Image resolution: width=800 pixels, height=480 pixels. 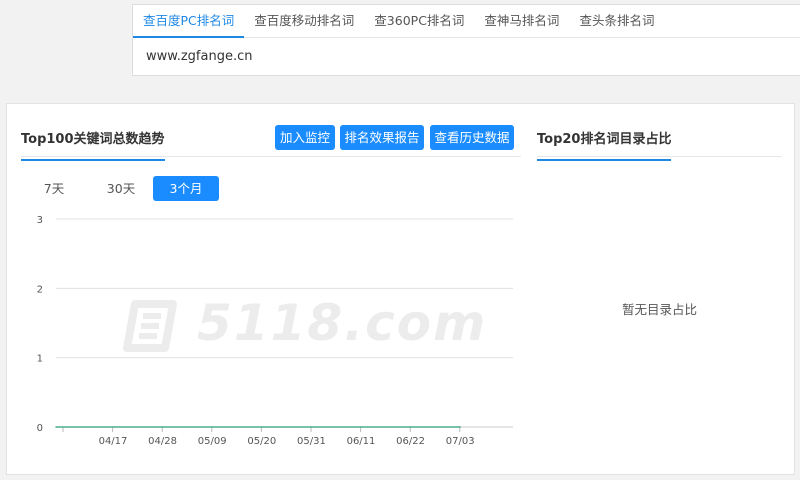 What do you see at coordinates (40, 289) in the screenshot?
I see `y-tick-label: 2` at bounding box center [40, 289].